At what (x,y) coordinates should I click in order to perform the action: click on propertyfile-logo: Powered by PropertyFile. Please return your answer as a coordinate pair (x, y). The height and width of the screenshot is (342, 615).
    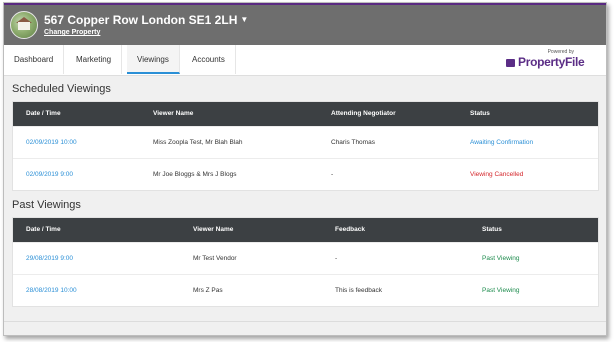
    Looking at the image, I should click on (552, 60).